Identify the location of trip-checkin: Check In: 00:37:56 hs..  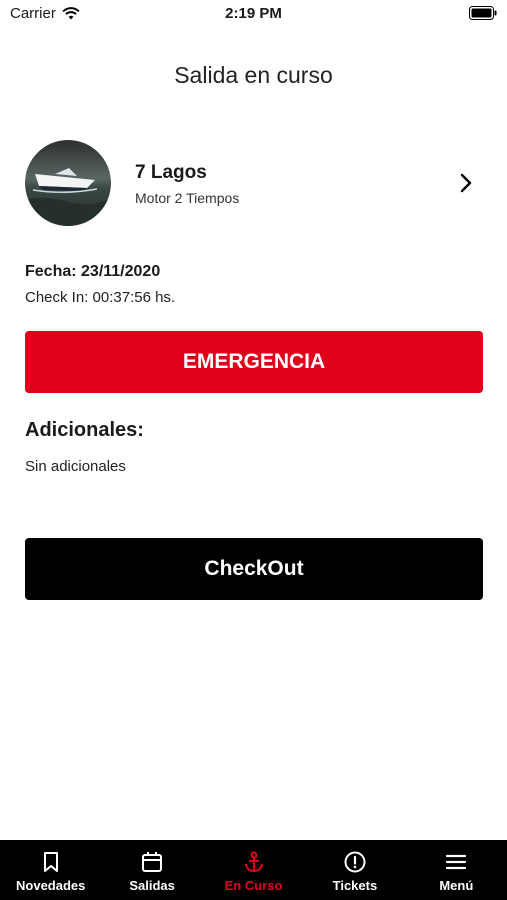
(100, 297).